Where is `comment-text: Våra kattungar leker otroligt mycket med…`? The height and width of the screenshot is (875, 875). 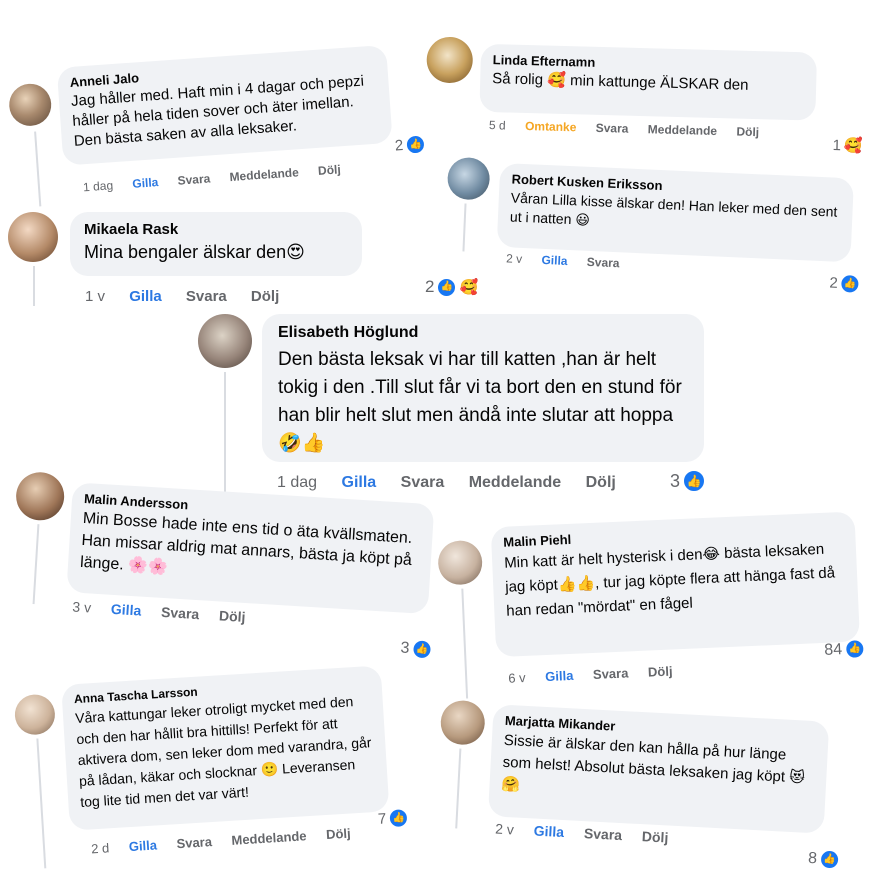 comment-text: Våra kattungar leker otroligt mycket med… is located at coordinates (223, 751).